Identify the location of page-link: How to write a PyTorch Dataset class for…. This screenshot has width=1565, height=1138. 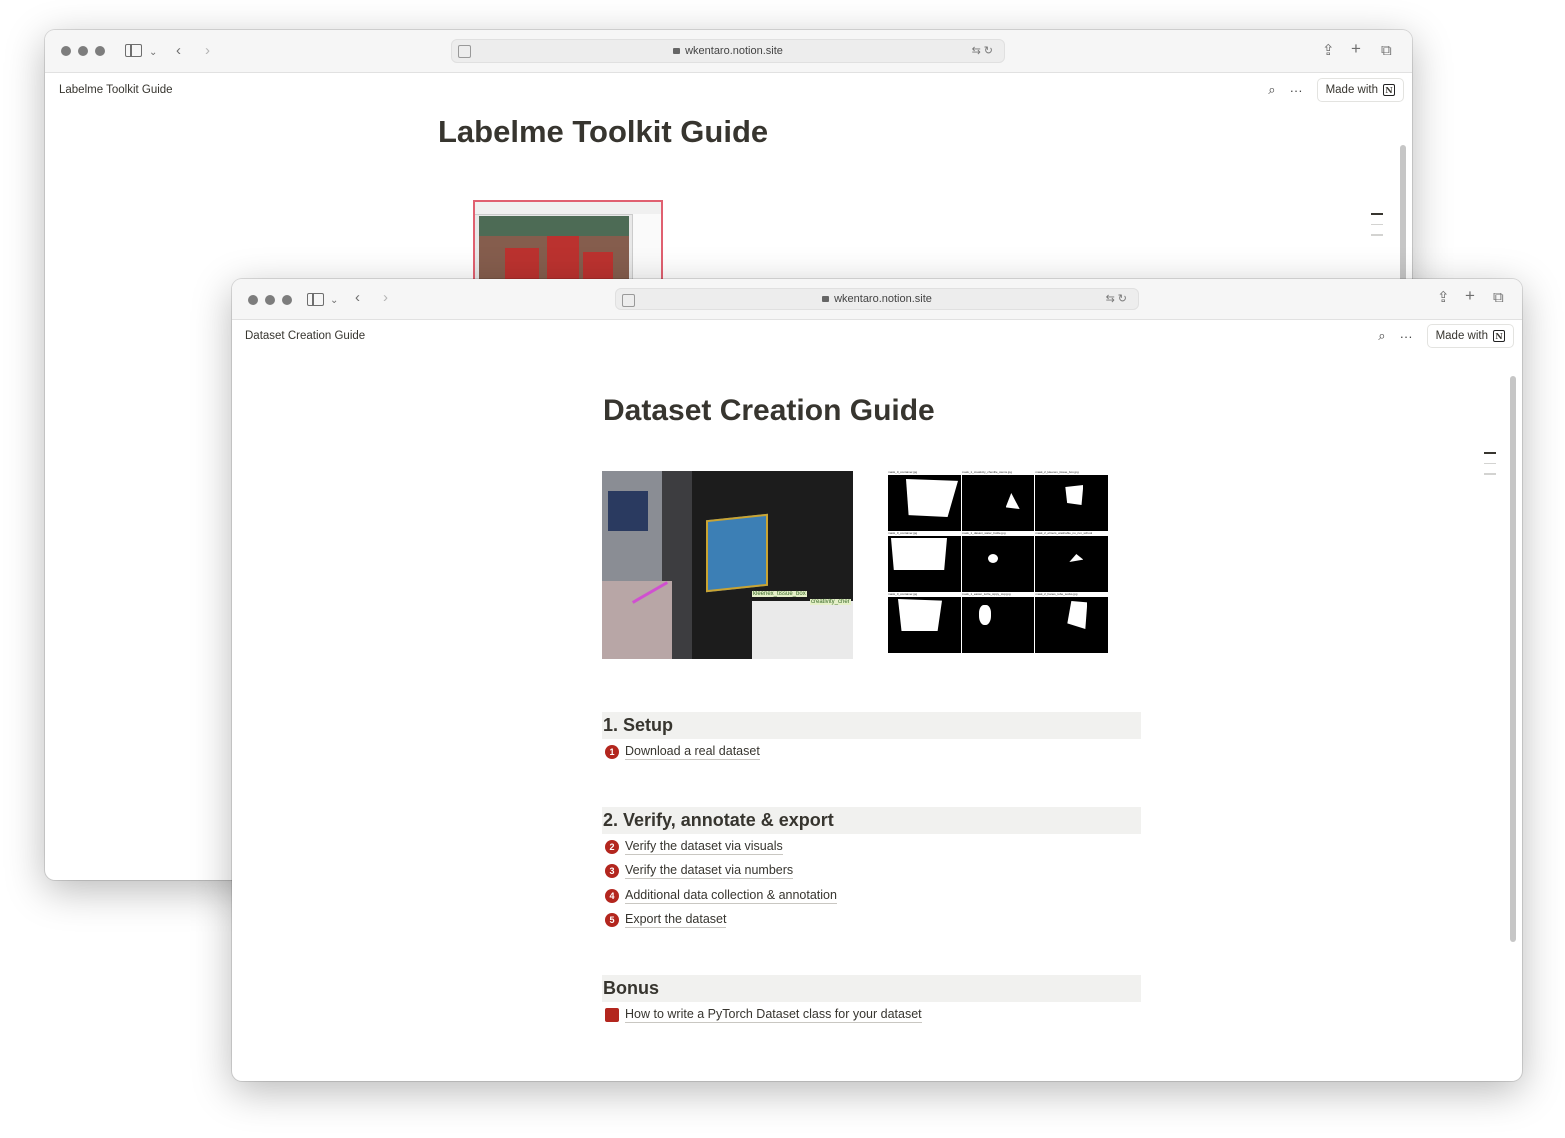
(773, 1015).